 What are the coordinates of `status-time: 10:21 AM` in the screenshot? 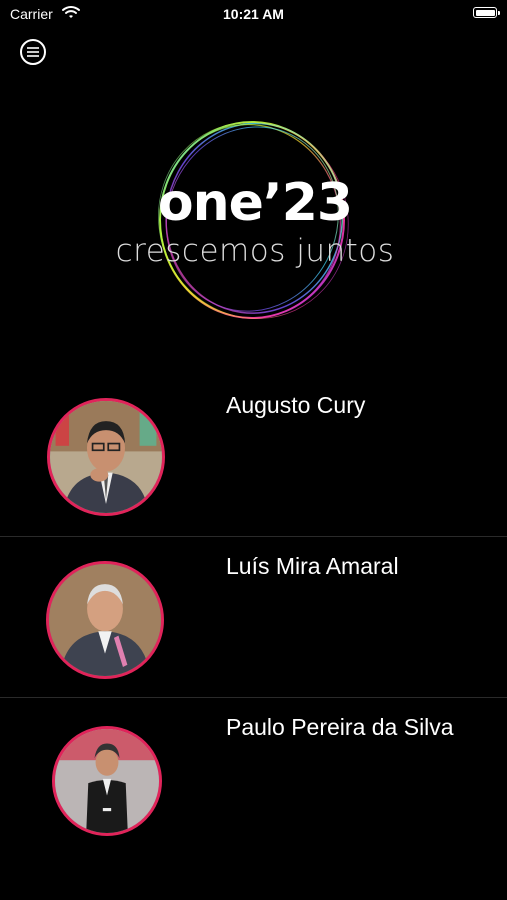 It's located at (253, 14).